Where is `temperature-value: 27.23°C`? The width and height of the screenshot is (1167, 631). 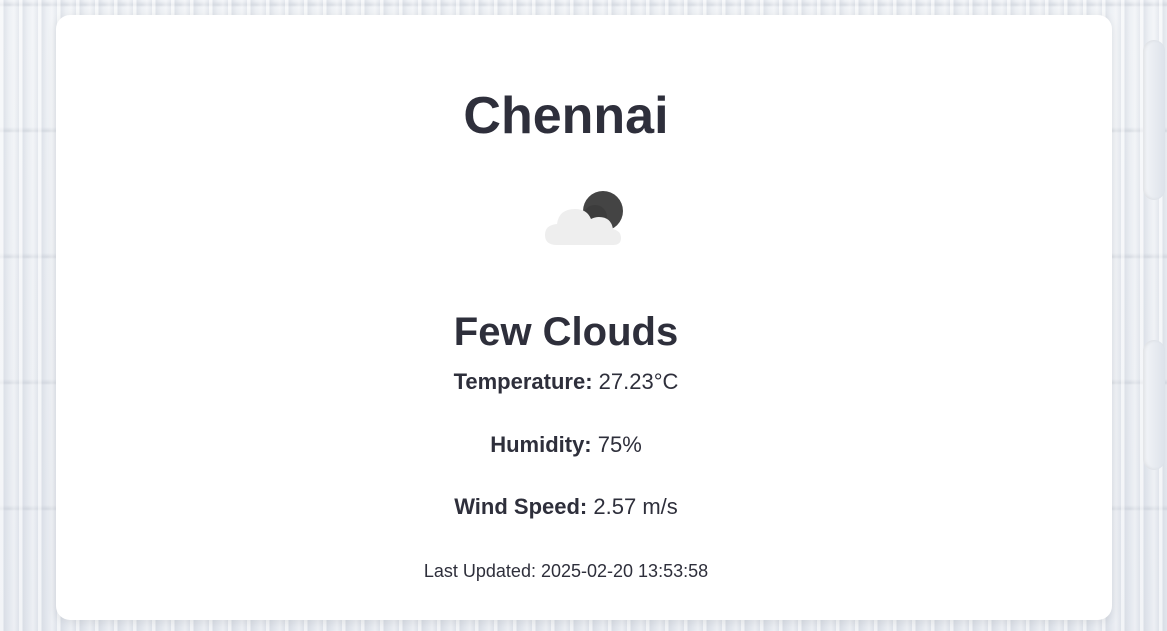
temperature-value: 27.23°C is located at coordinates (638, 381).